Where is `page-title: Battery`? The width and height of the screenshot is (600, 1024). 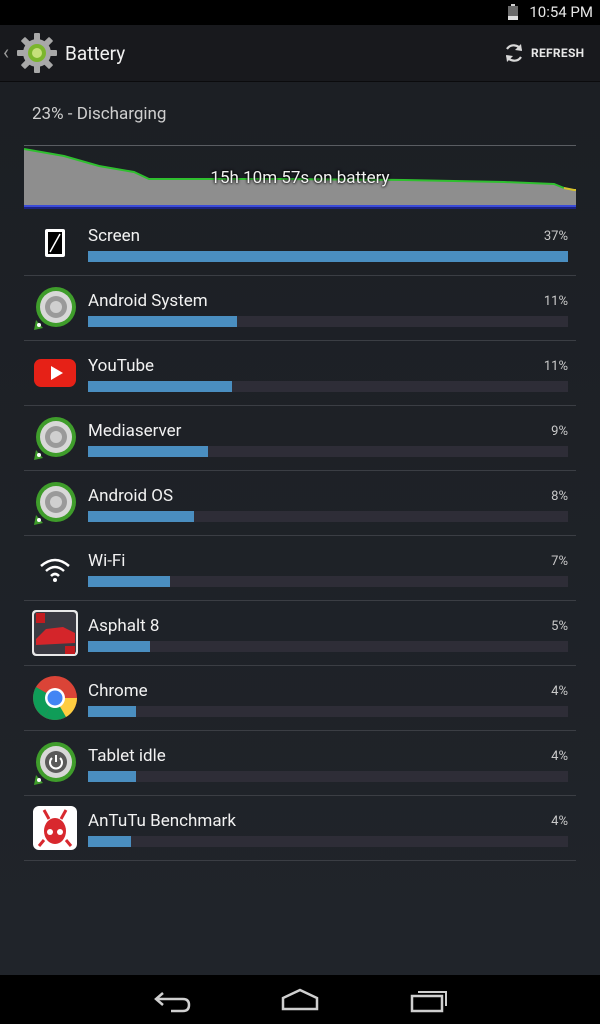 page-title: Battery is located at coordinates (95, 53).